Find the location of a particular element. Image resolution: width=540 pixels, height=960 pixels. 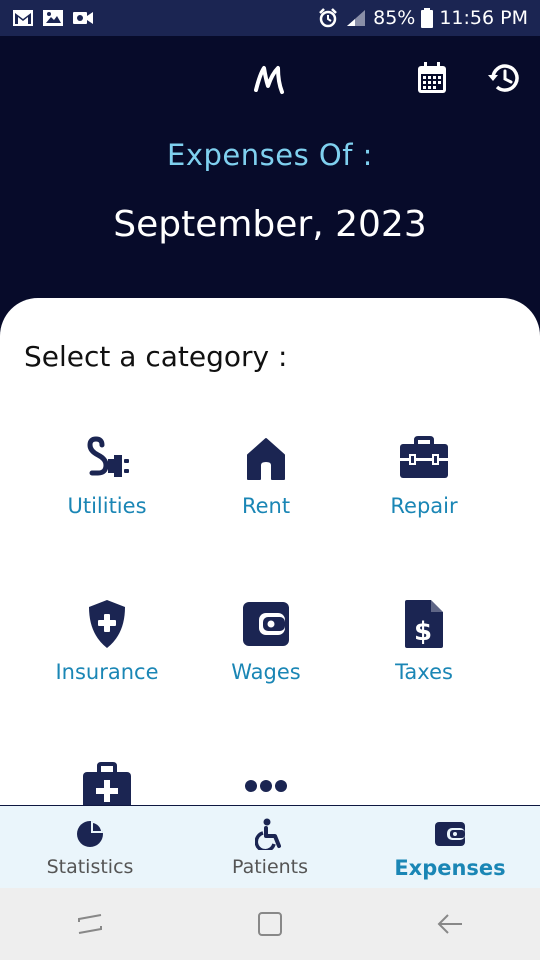

category-repair: Repair is located at coordinates (424, 473).